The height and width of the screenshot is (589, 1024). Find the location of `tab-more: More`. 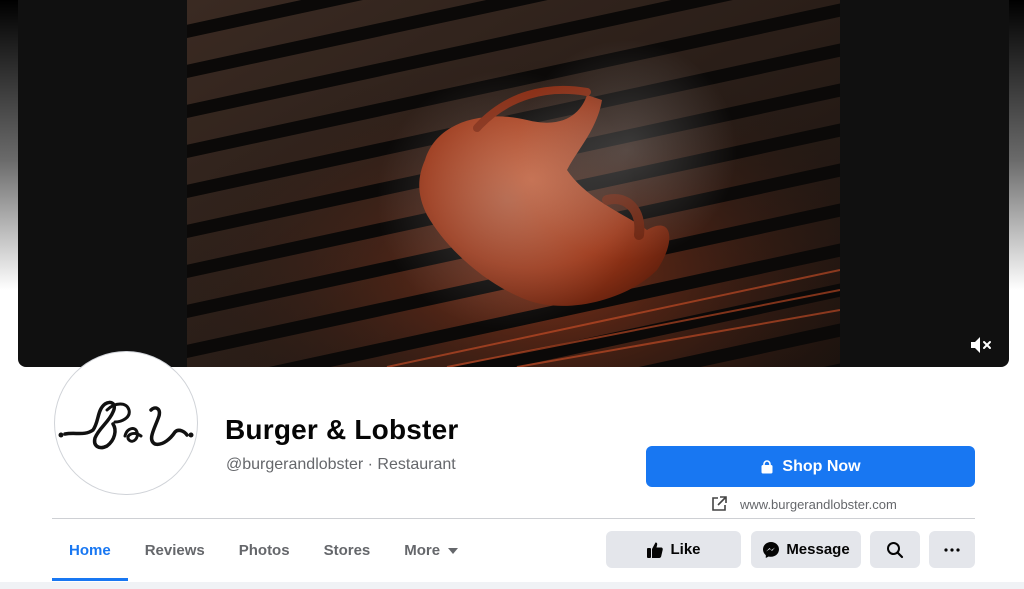

tab-more: More is located at coordinates (431, 550).